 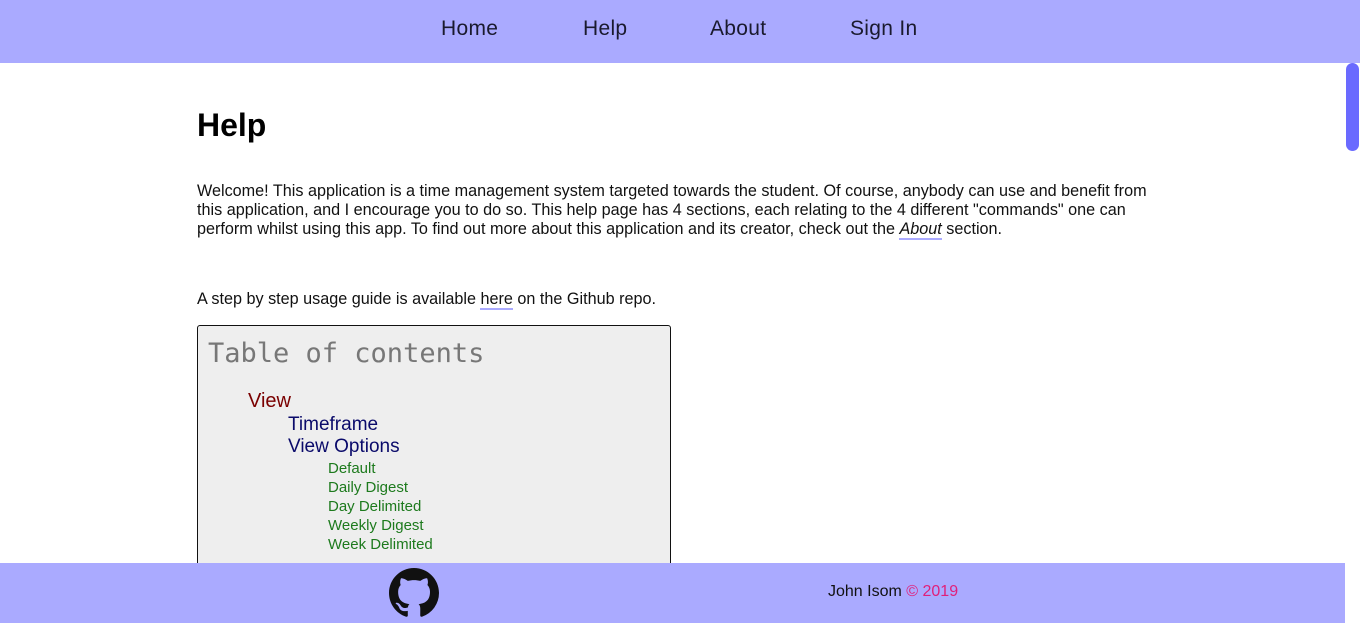 I want to click on footer-credit: John Isom © 2019, so click(x=893, y=592).